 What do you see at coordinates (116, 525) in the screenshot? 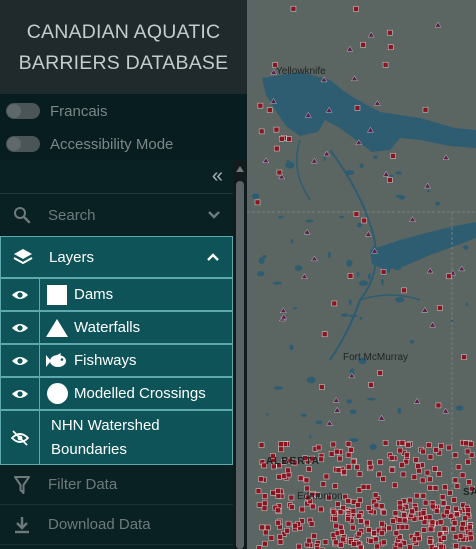
I see `download-data-button: Download Data` at bounding box center [116, 525].